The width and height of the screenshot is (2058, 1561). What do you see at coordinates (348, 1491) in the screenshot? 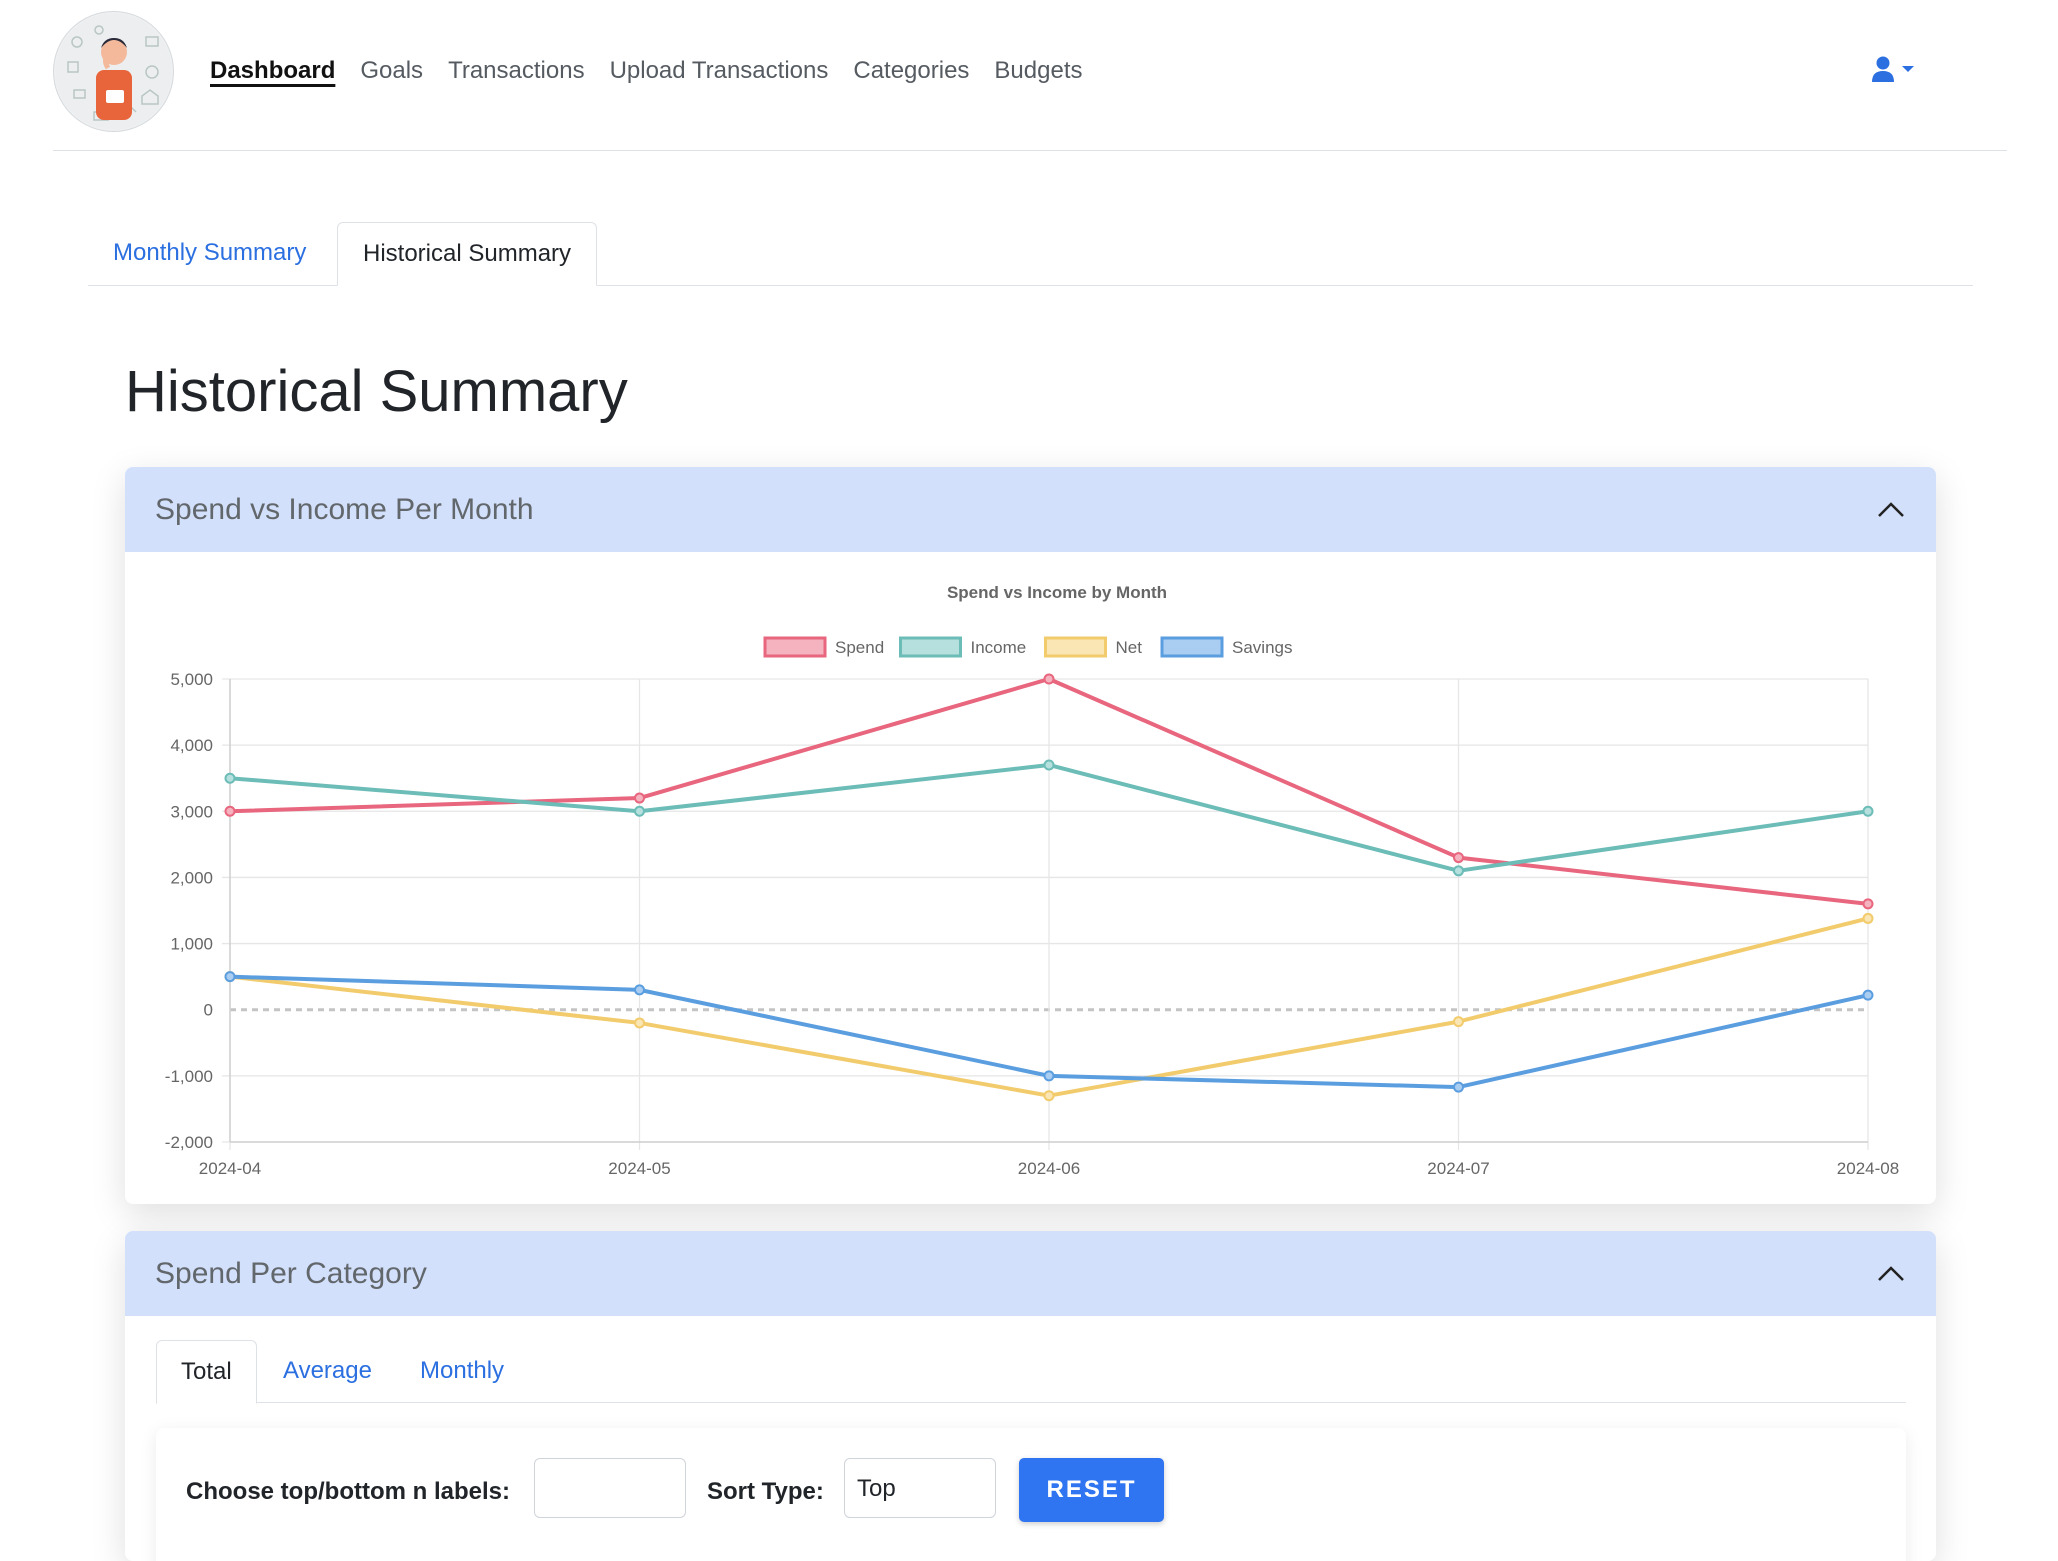
I see `top-n-label: Choose top/bottom n labels:` at bounding box center [348, 1491].